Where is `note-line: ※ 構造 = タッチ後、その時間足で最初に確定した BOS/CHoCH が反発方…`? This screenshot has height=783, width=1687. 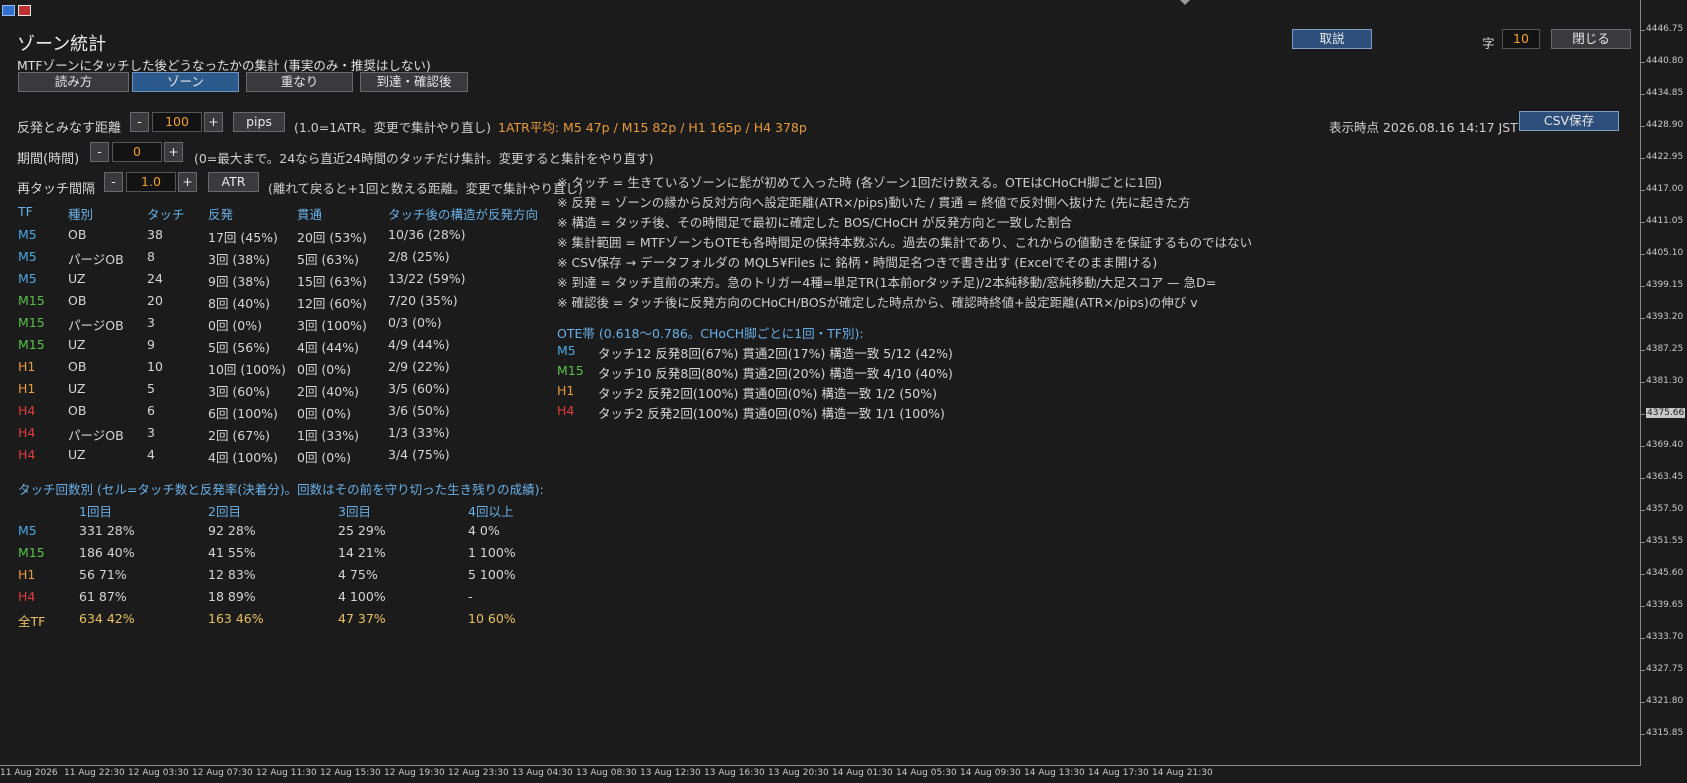
note-line: ※ 構造 = タッチ後、その時間足で最初に確定した BOS/CHoCH が反発方… is located at coordinates (815, 222).